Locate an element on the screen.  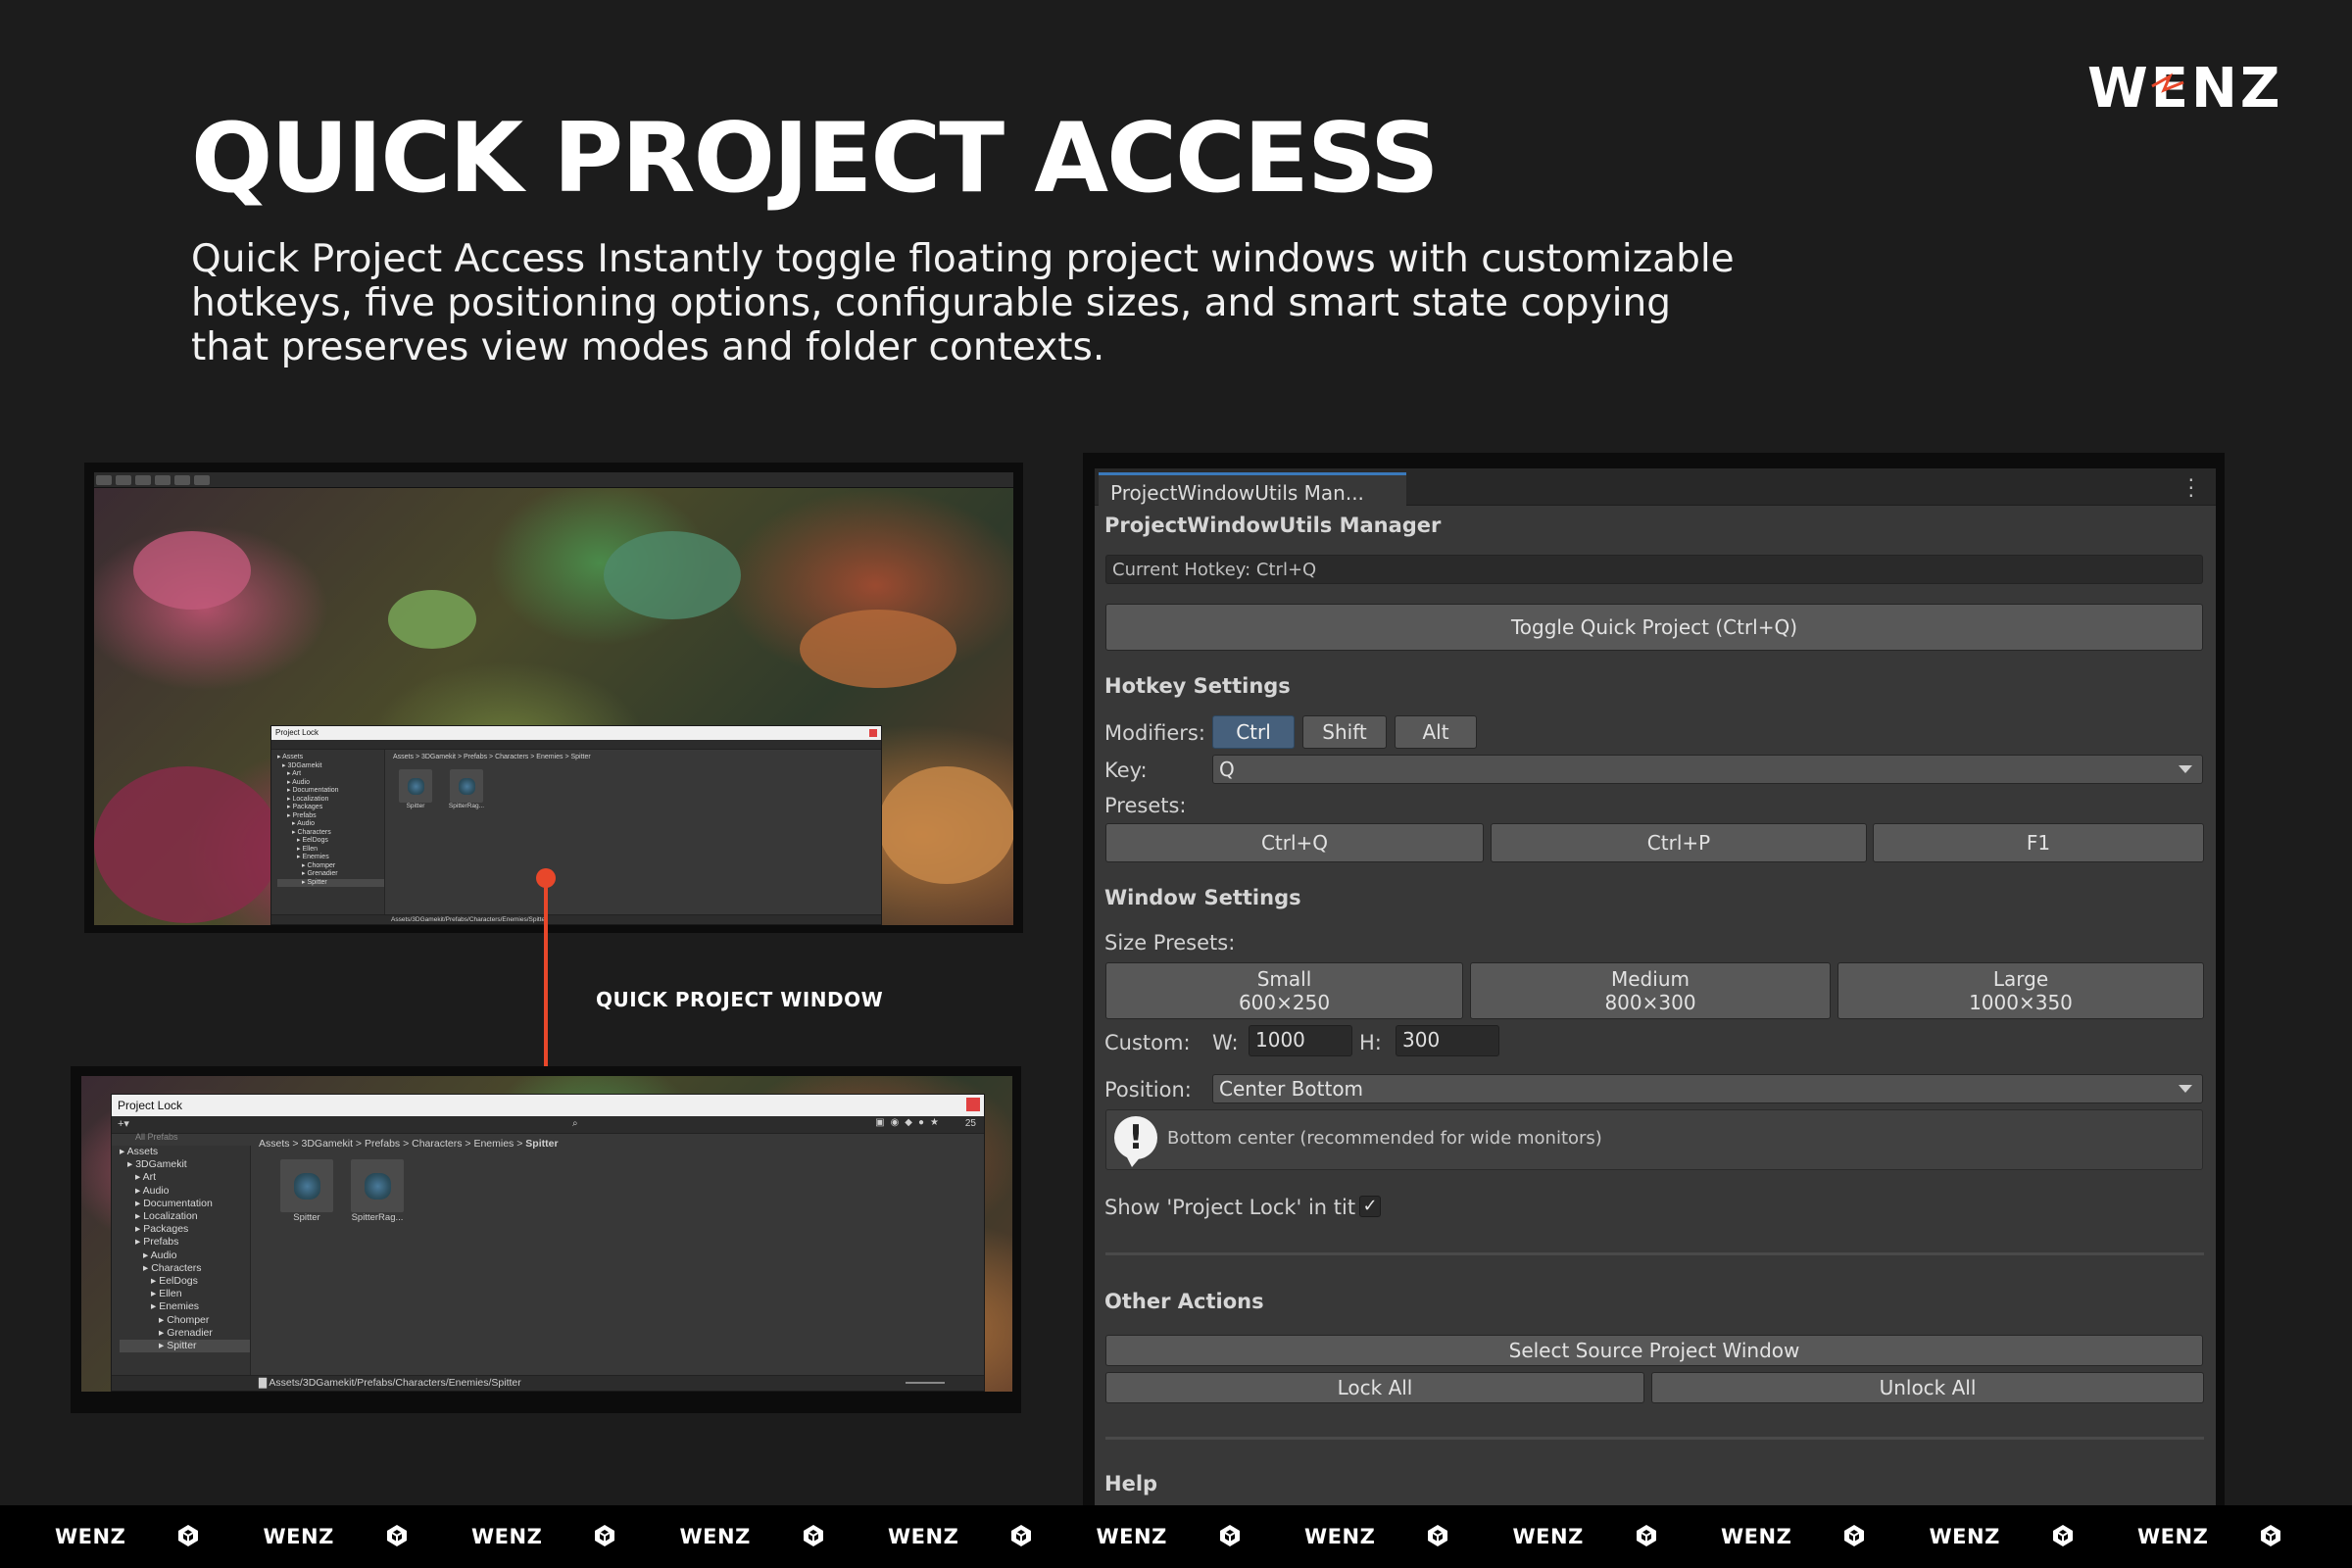
unlock-all-button: Unlock All is located at coordinates (1927, 1387).